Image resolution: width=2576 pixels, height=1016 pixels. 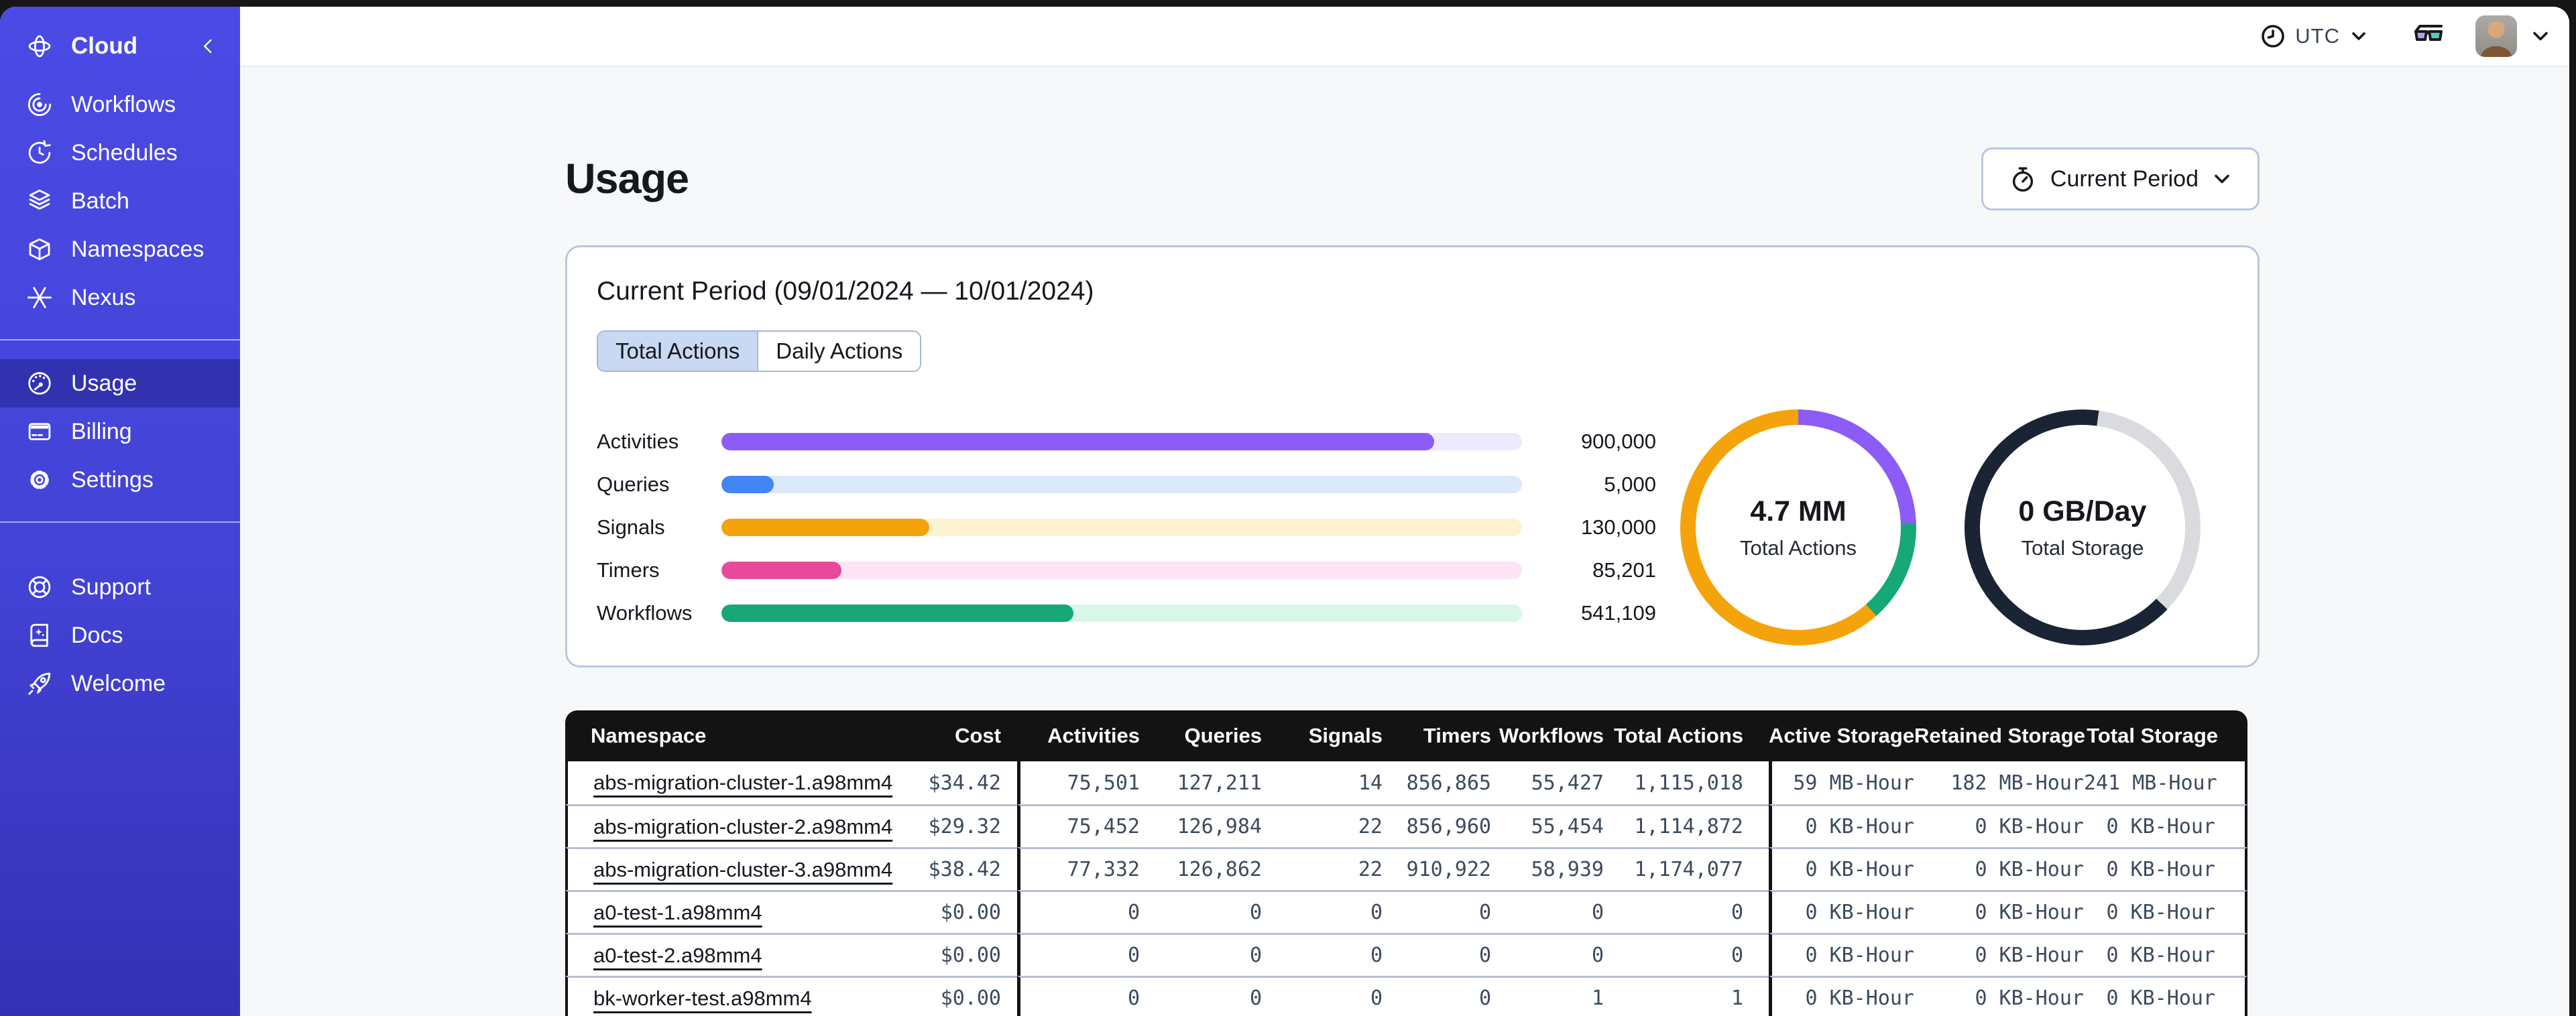 What do you see at coordinates (1686, 869) in the screenshot?
I see `cell-total-actions: 1,174,077` at bounding box center [1686, 869].